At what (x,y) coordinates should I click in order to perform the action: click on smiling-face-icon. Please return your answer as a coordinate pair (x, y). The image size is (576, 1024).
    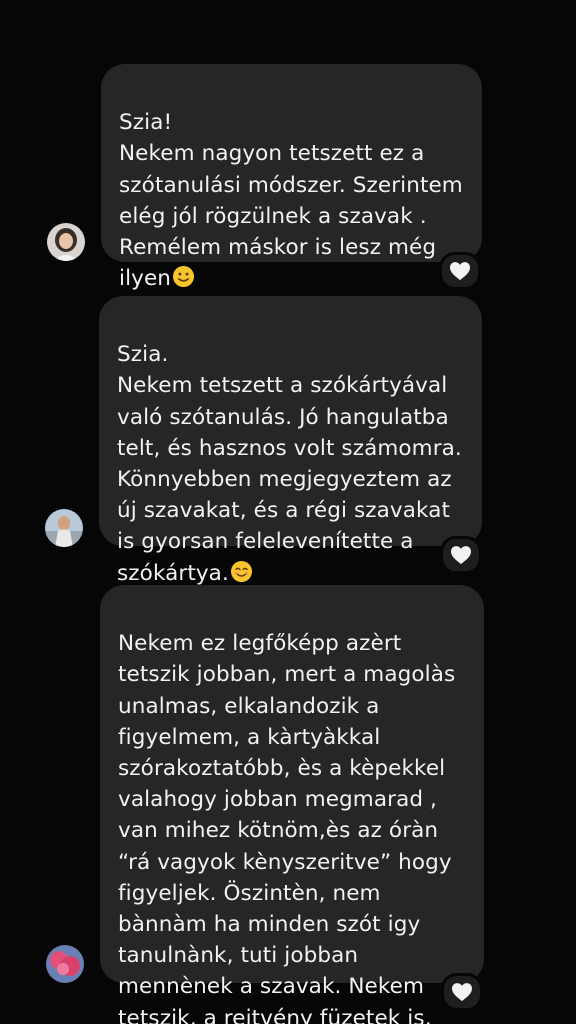
    Looking at the image, I should click on (241, 571).